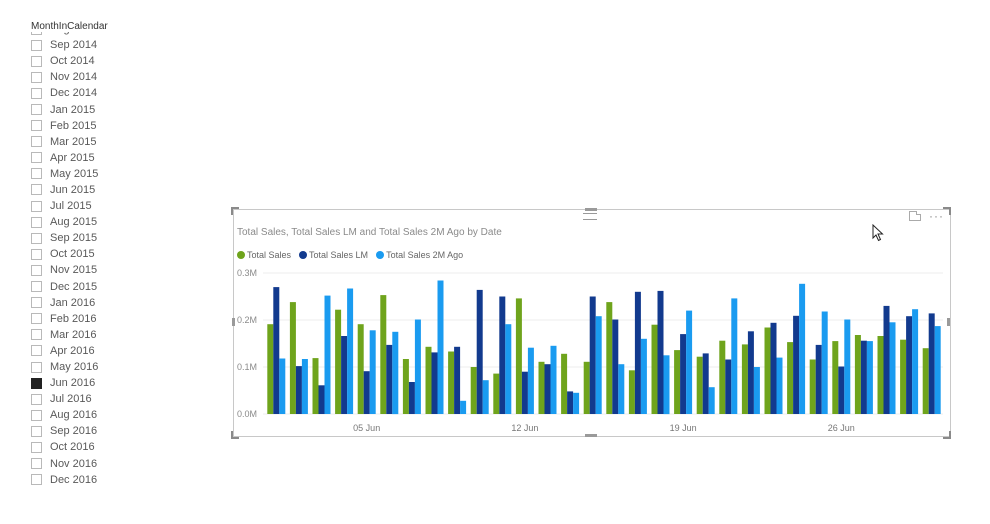 This screenshot has height=524, width=990. What do you see at coordinates (36, 383) in the screenshot?
I see `checkbox-checked` at bounding box center [36, 383].